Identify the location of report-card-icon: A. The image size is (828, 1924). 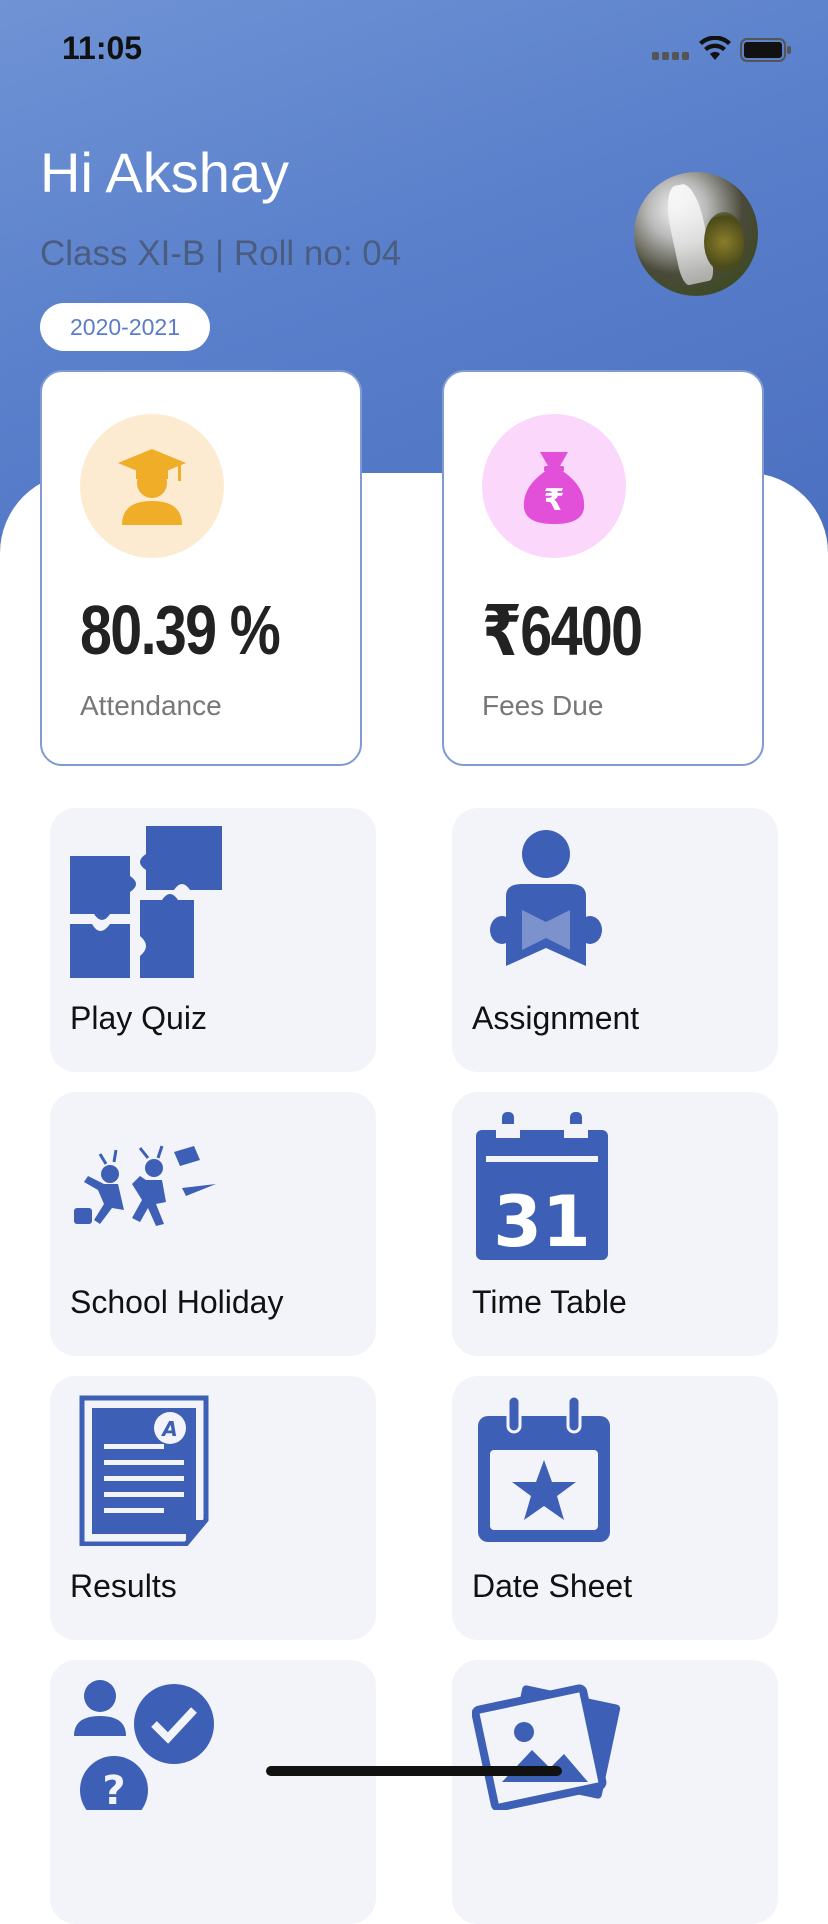
(144, 1470).